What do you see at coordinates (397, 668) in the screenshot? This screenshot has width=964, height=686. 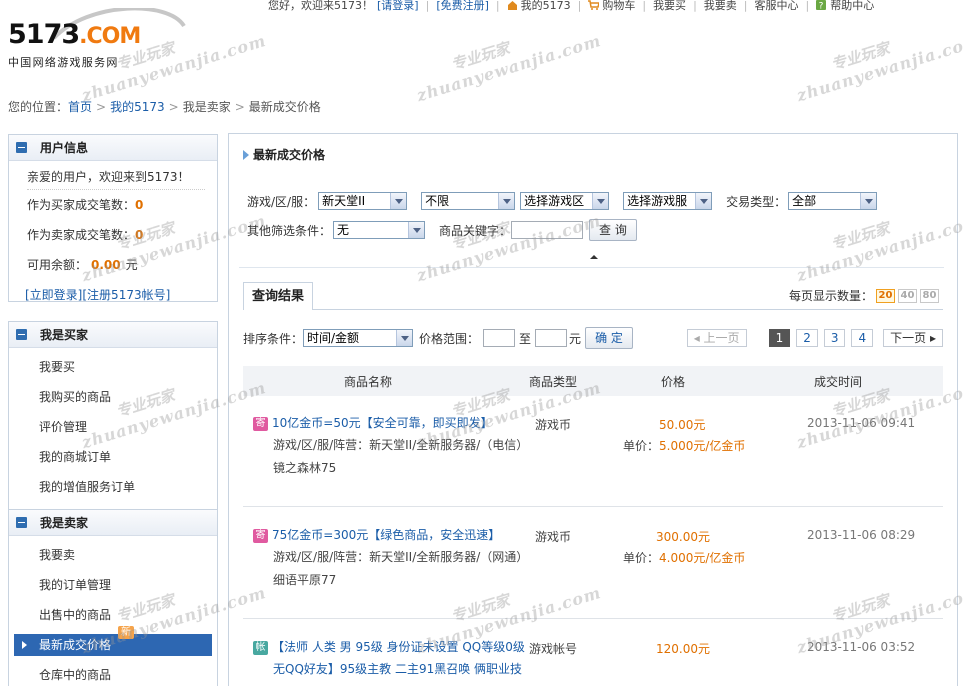 I see `item-title-continued: 无QQ好友】95级主教 二主91黑召唤 俩职业技` at bounding box center [397, 668].